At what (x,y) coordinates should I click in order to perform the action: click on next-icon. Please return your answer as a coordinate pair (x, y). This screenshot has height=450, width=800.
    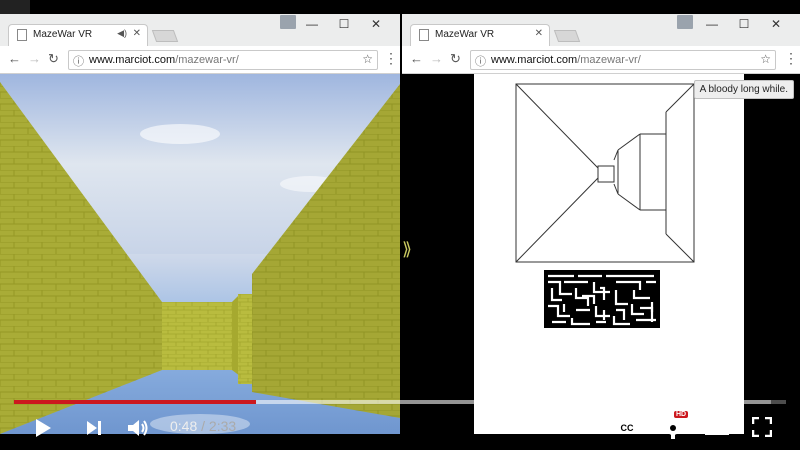
    Looking at the image, I should click on (94, 428).